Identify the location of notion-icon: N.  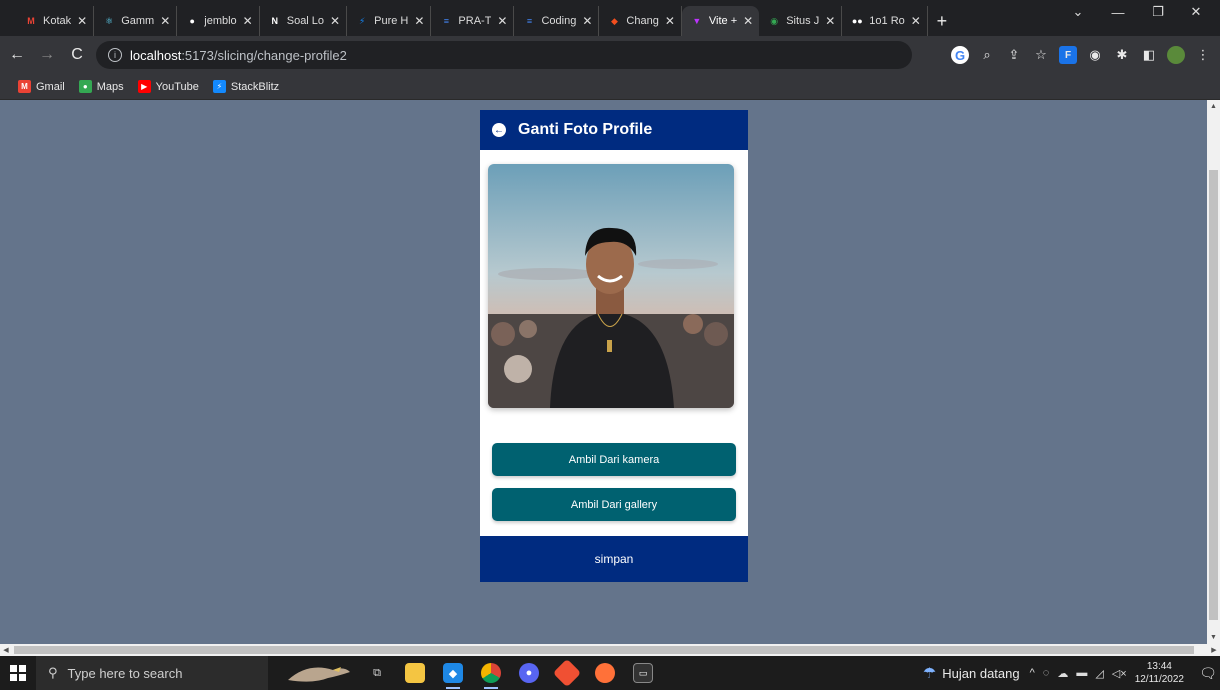
(274, 21).